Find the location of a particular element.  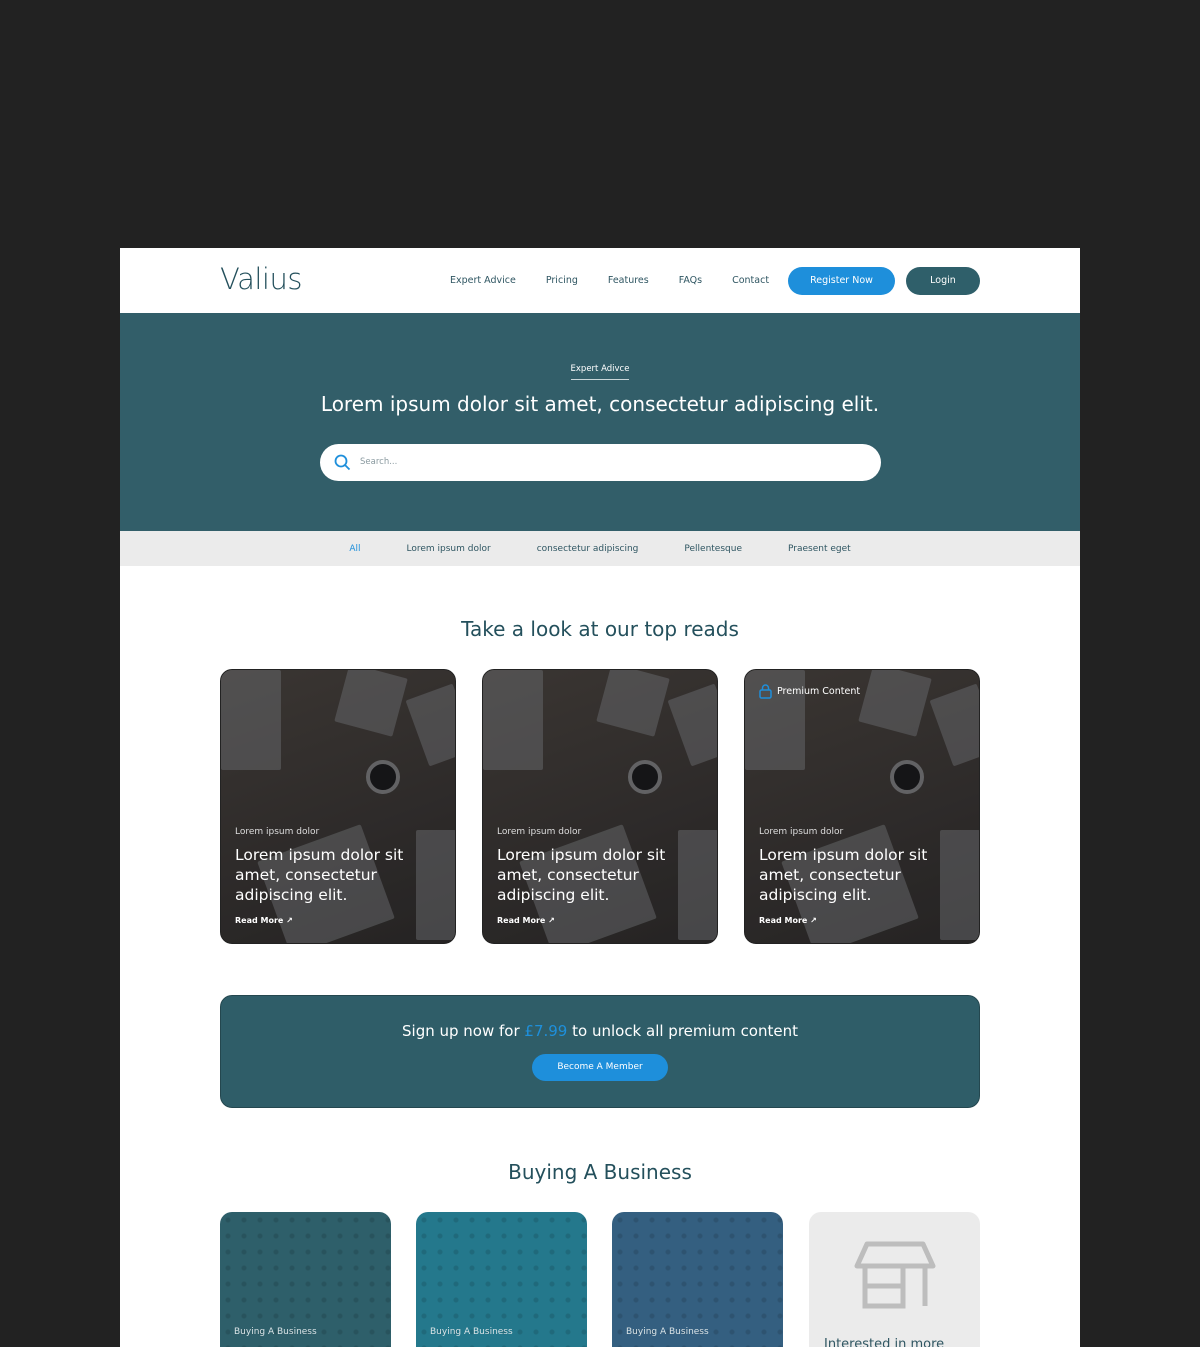

login-button: Login is located at coordinates (943, 281).